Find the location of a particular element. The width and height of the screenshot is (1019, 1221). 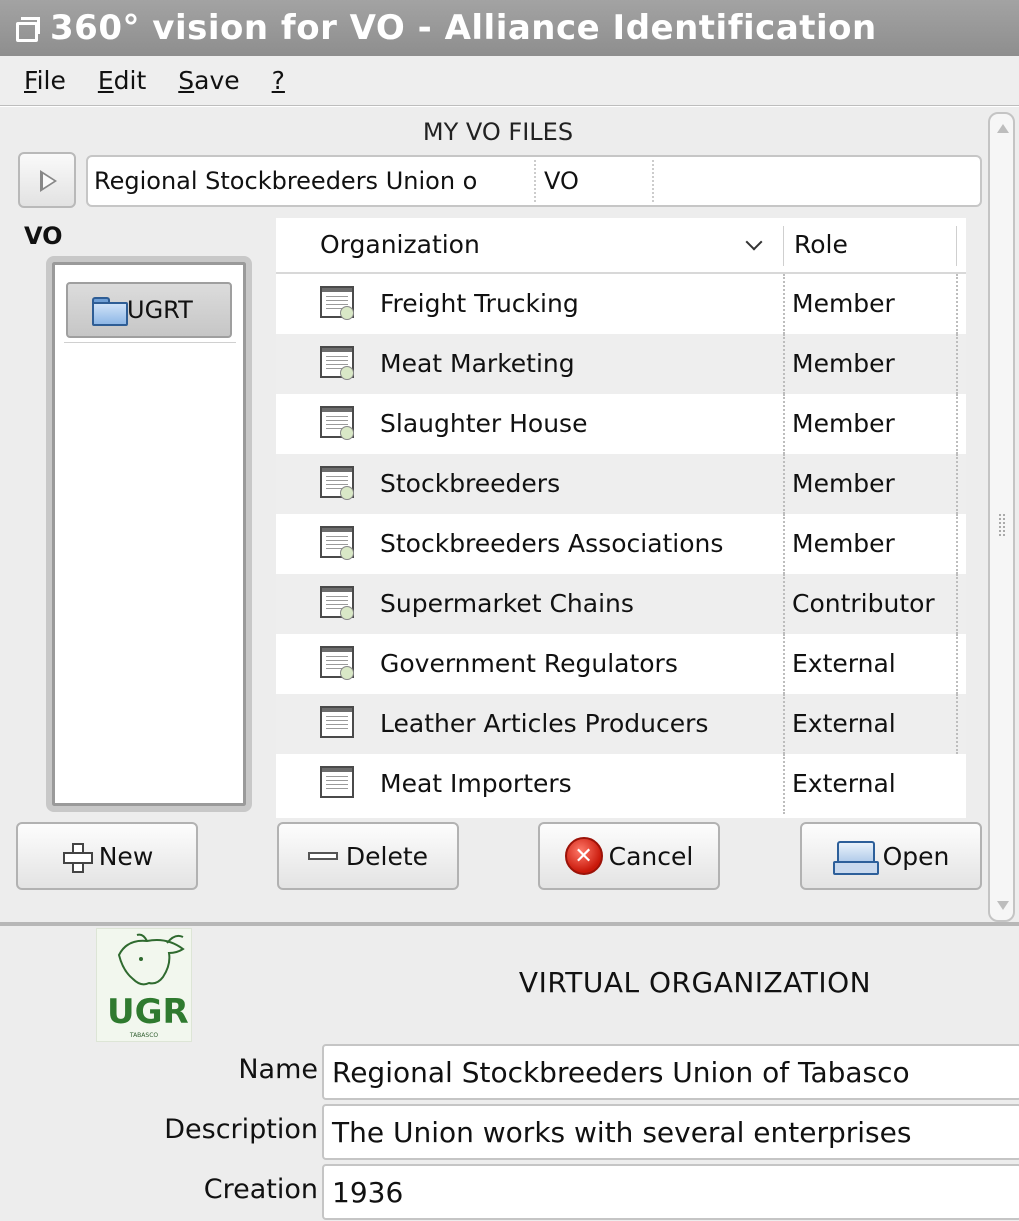

scroll-grip-icon is located at coordinates (1002, 525).